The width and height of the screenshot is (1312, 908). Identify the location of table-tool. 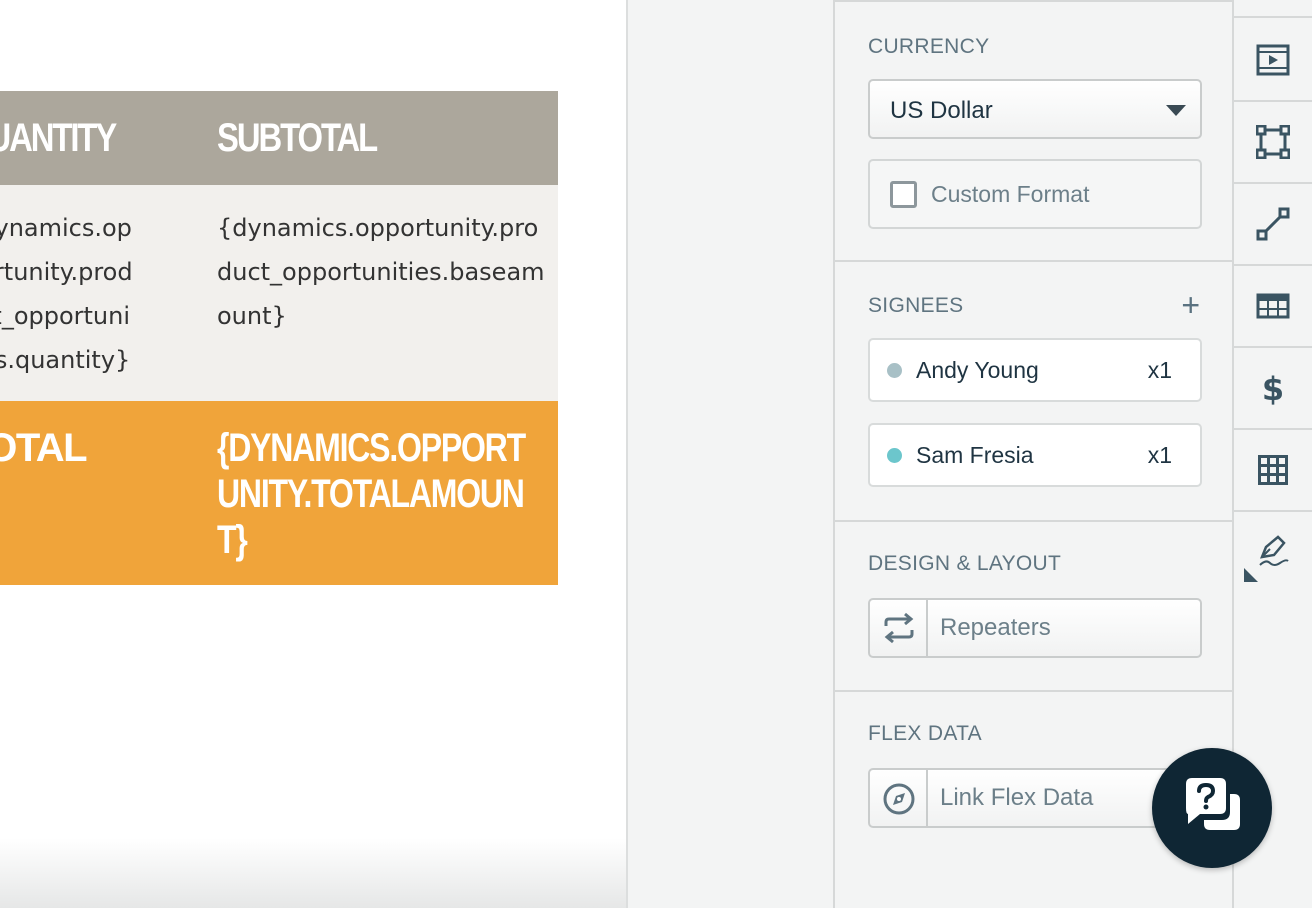
(1273, 307).